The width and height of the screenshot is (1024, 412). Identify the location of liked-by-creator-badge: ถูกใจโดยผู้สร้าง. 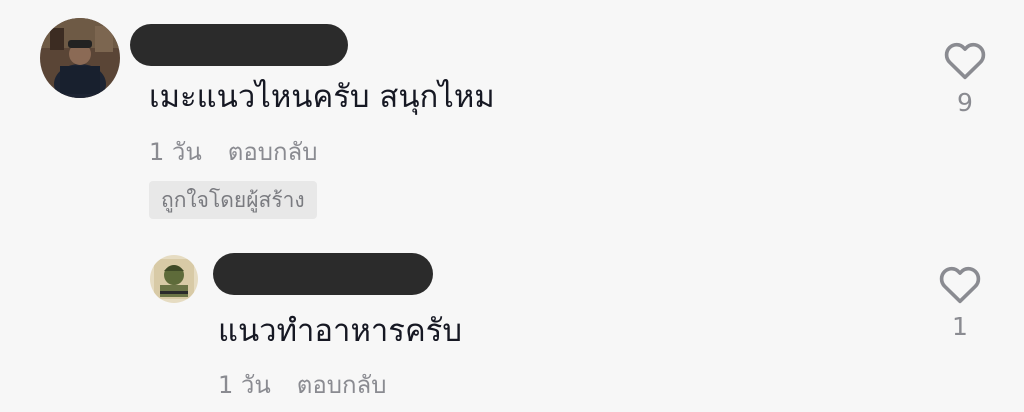
(233, 200).